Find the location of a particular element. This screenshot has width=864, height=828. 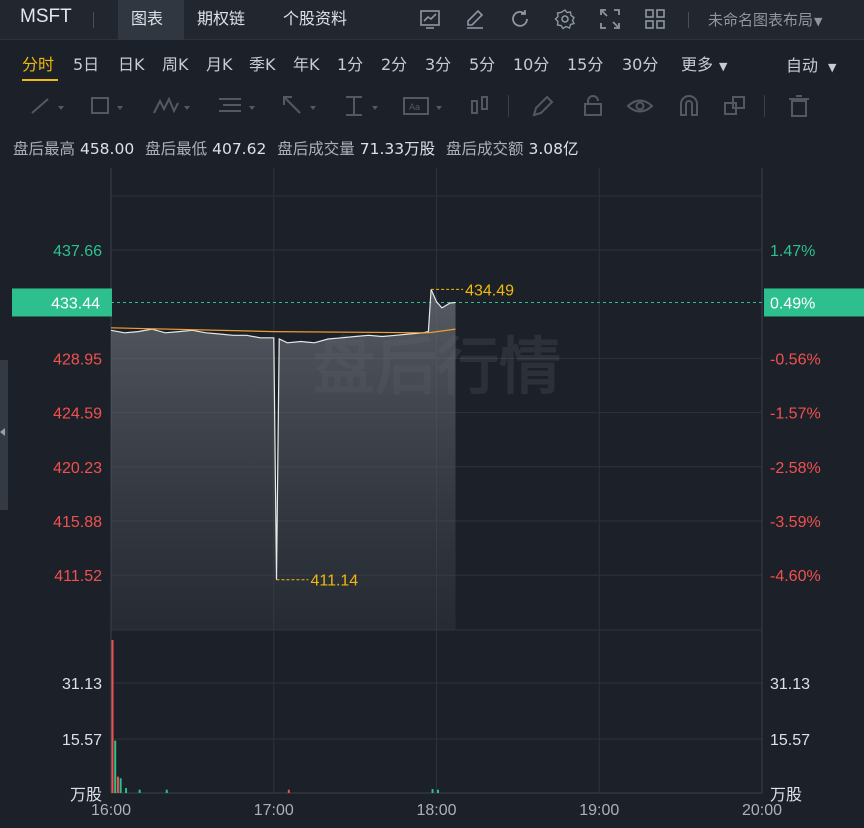

pct-tick-label: -2.58% is located at coordinates (795, 468).